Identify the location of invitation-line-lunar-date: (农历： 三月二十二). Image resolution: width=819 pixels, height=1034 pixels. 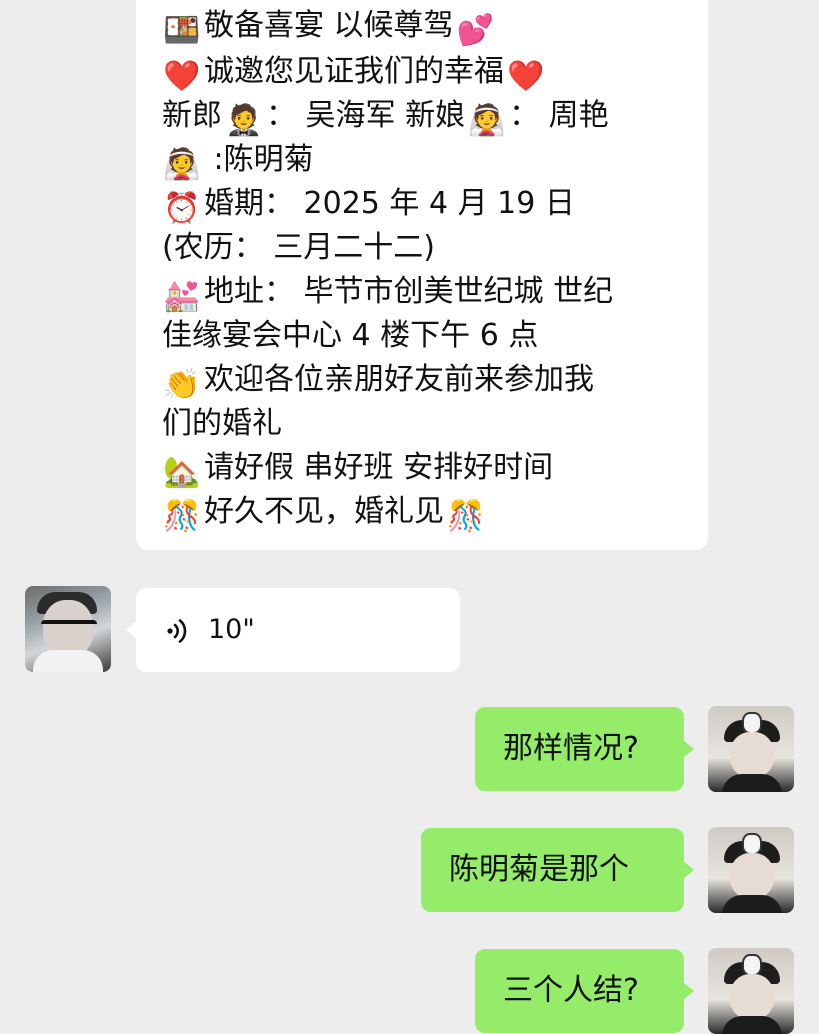
(298, 247).